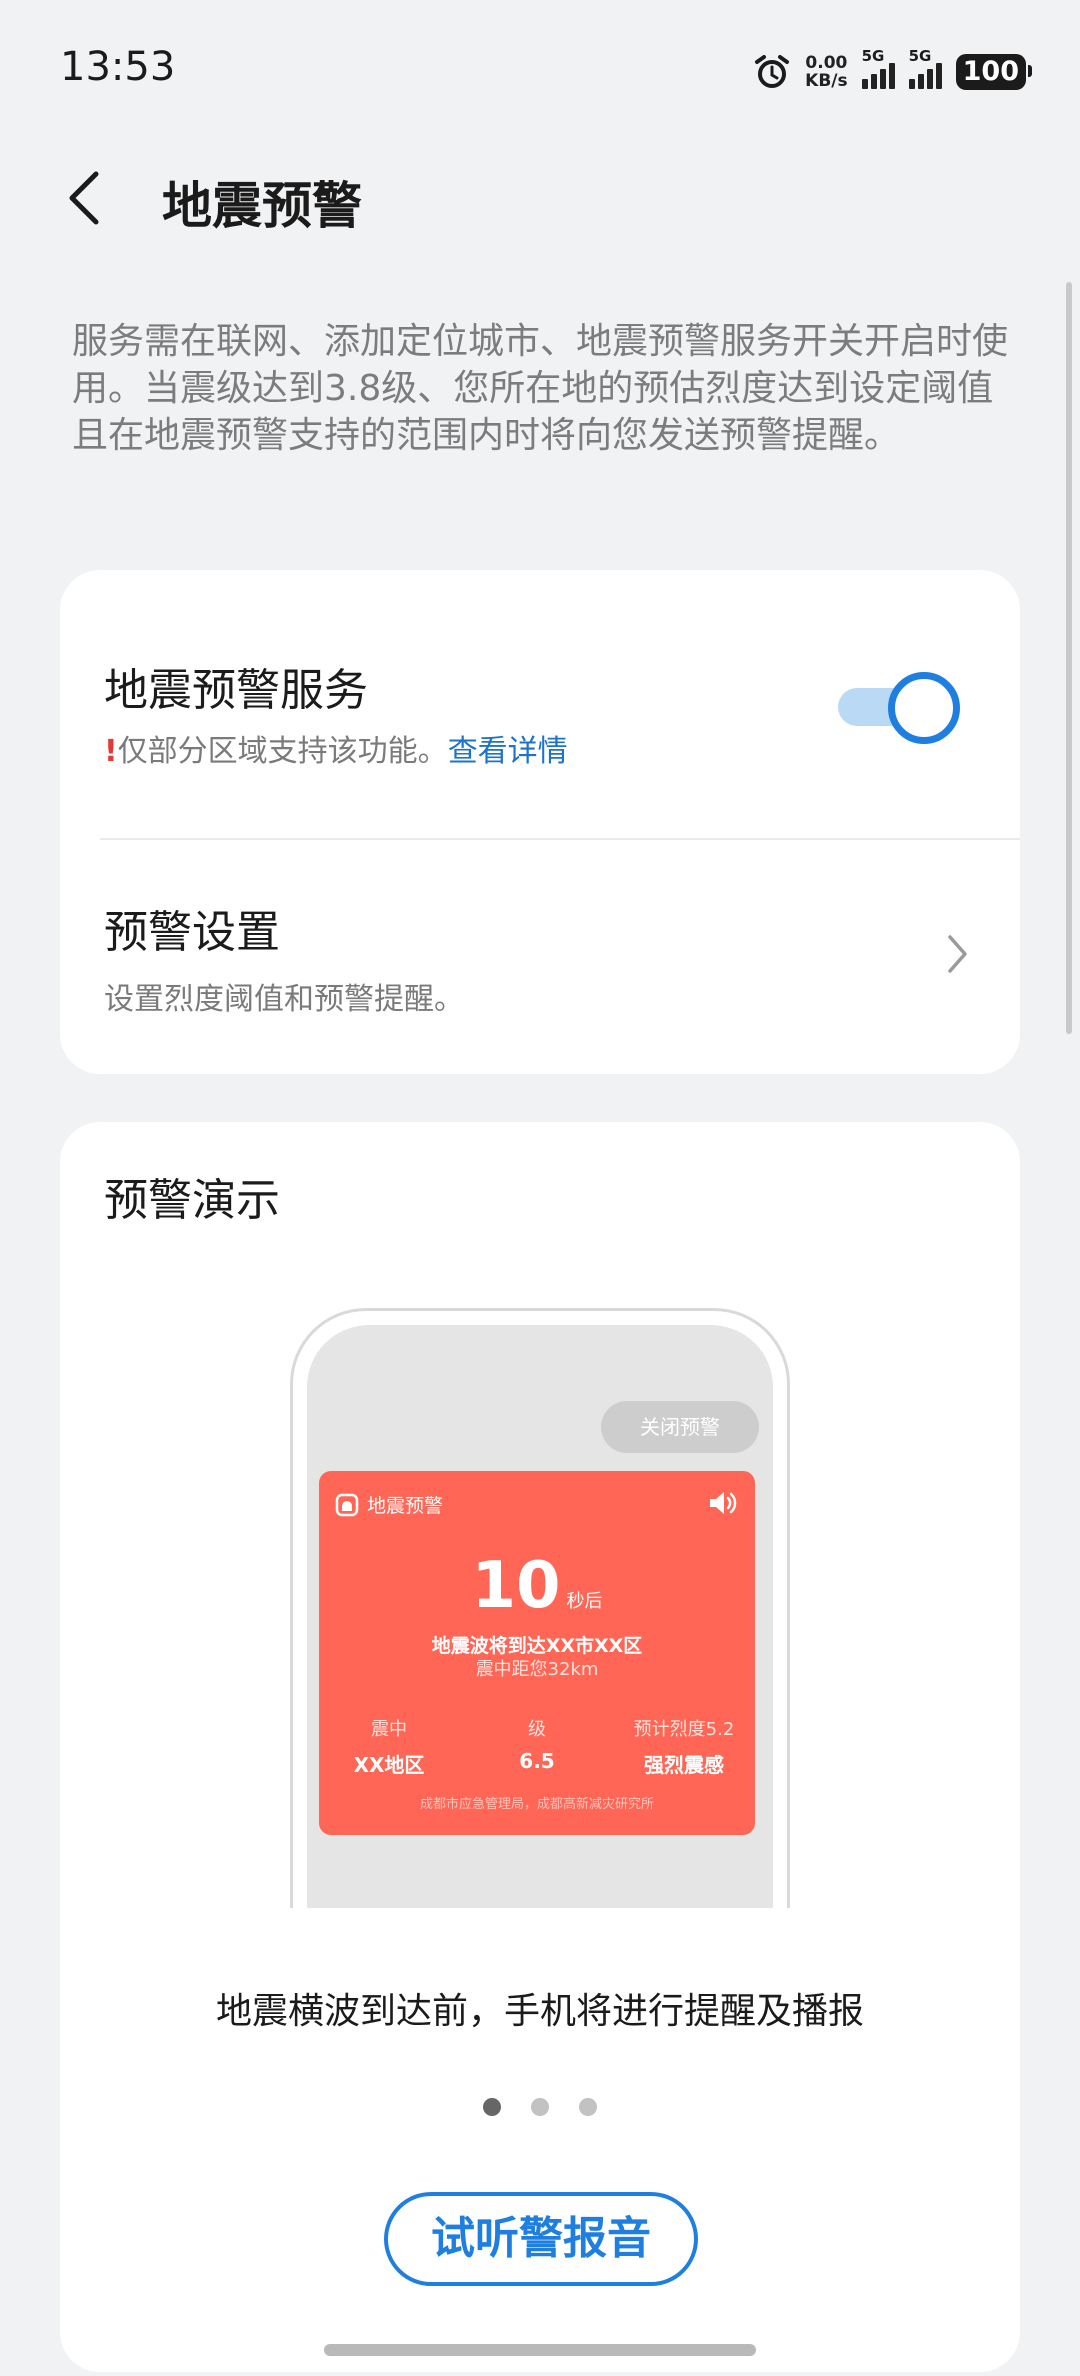 The height and width of the screenshot is (2376, 1080). Describe the element at coordinates (347, 1504) in the screenshot. I see `alarm-light-icon` at that location.